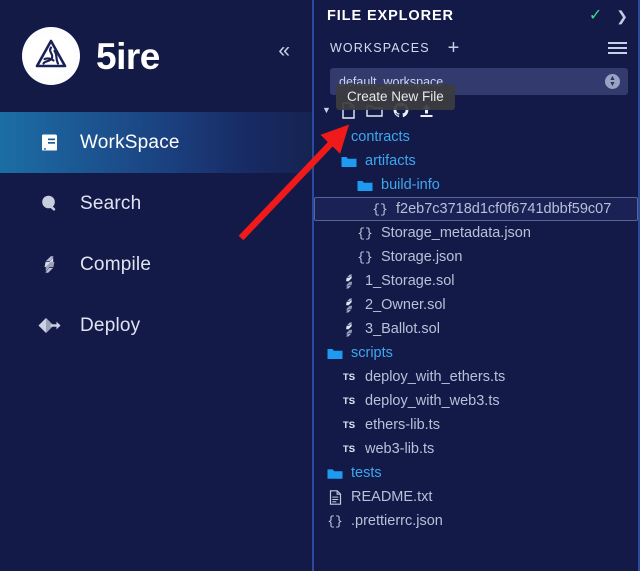 The width and height of the screenshot is (640, 571). I want to click on tree-item-label: Storage_metadata.json, so click(456, 233).